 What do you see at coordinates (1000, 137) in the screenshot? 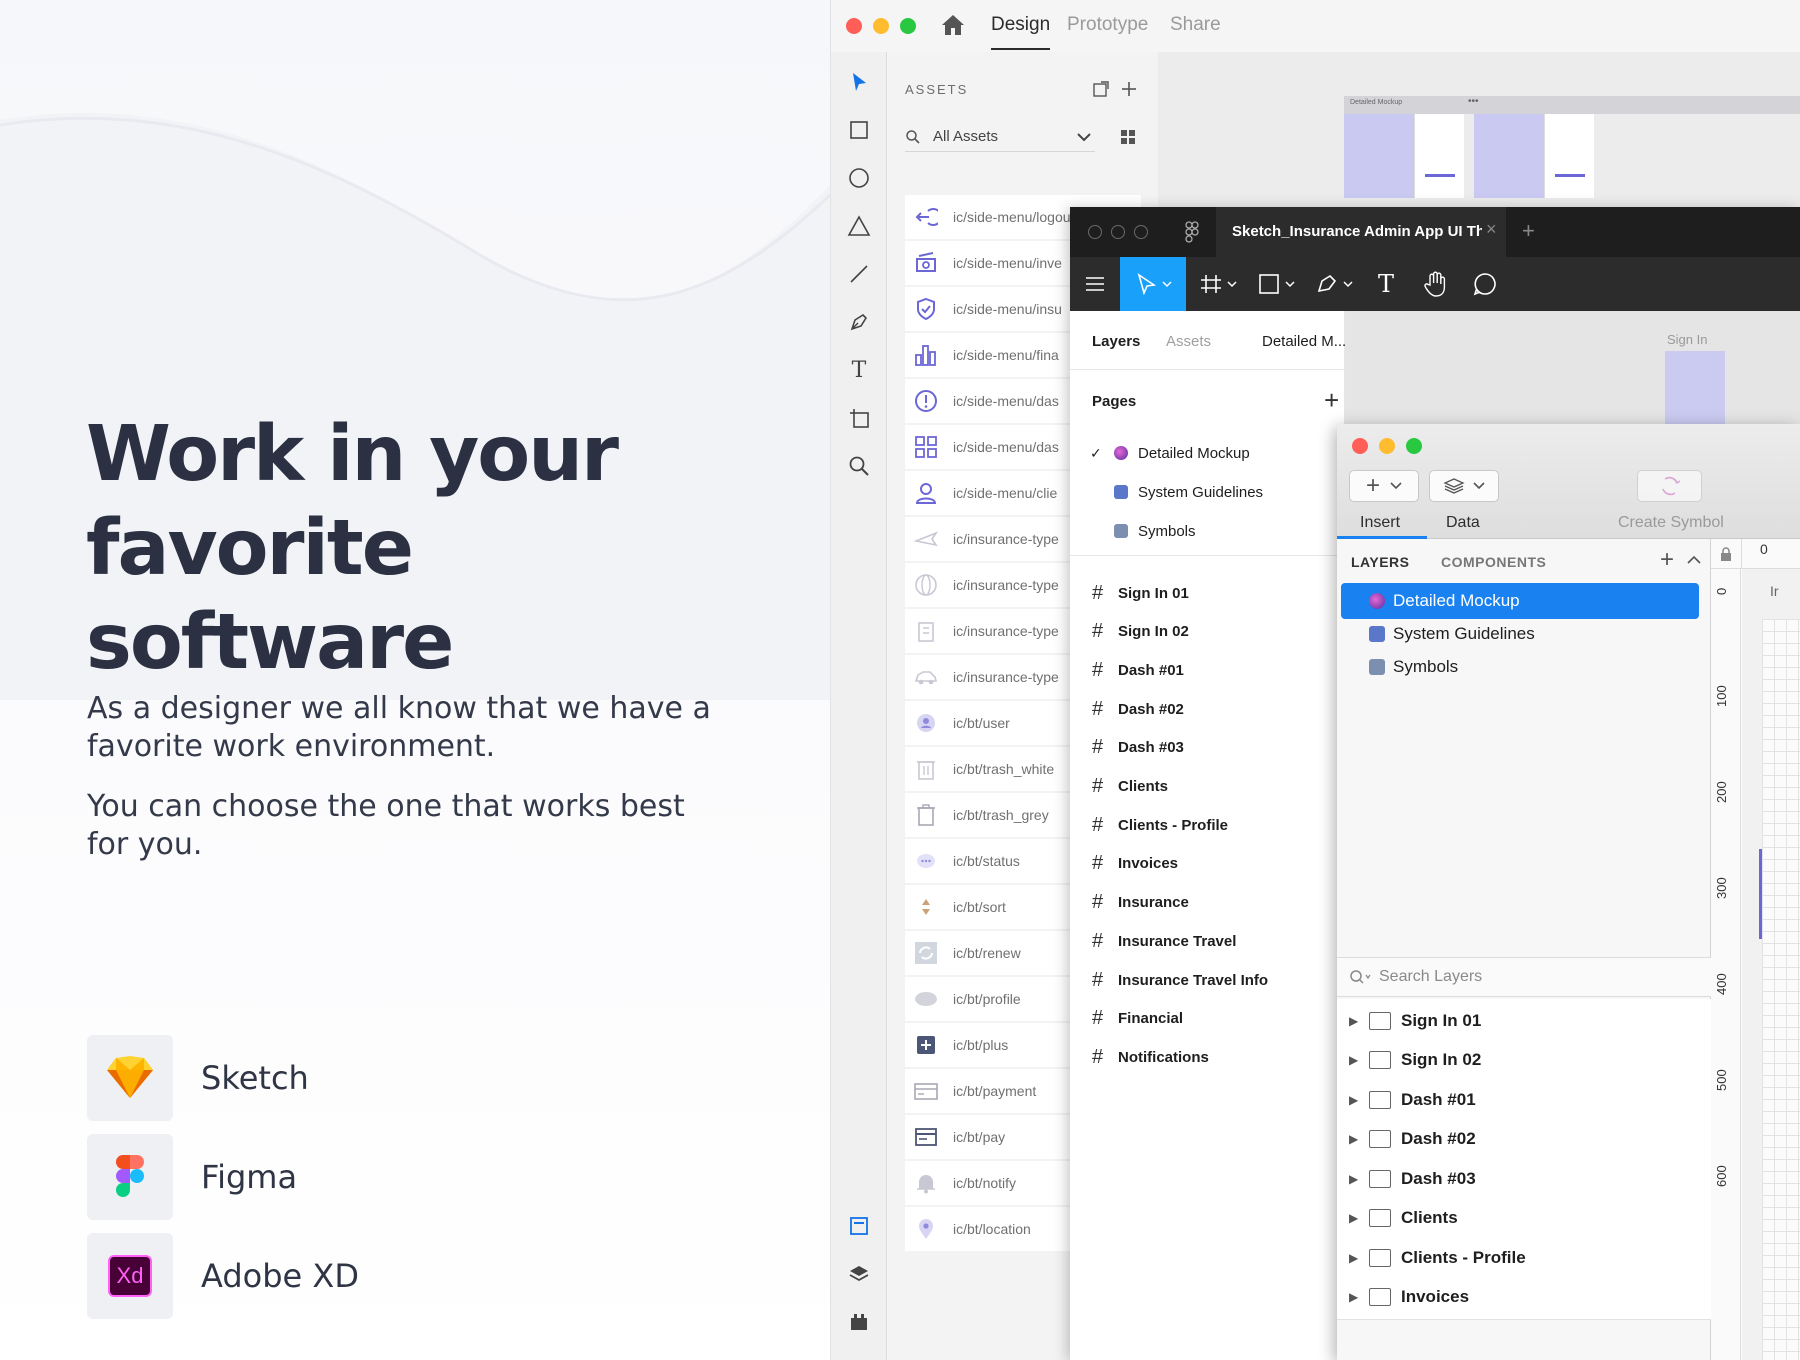
I see `assets-filter-dropdown: All Assets` at bounding box center [1000, 137].